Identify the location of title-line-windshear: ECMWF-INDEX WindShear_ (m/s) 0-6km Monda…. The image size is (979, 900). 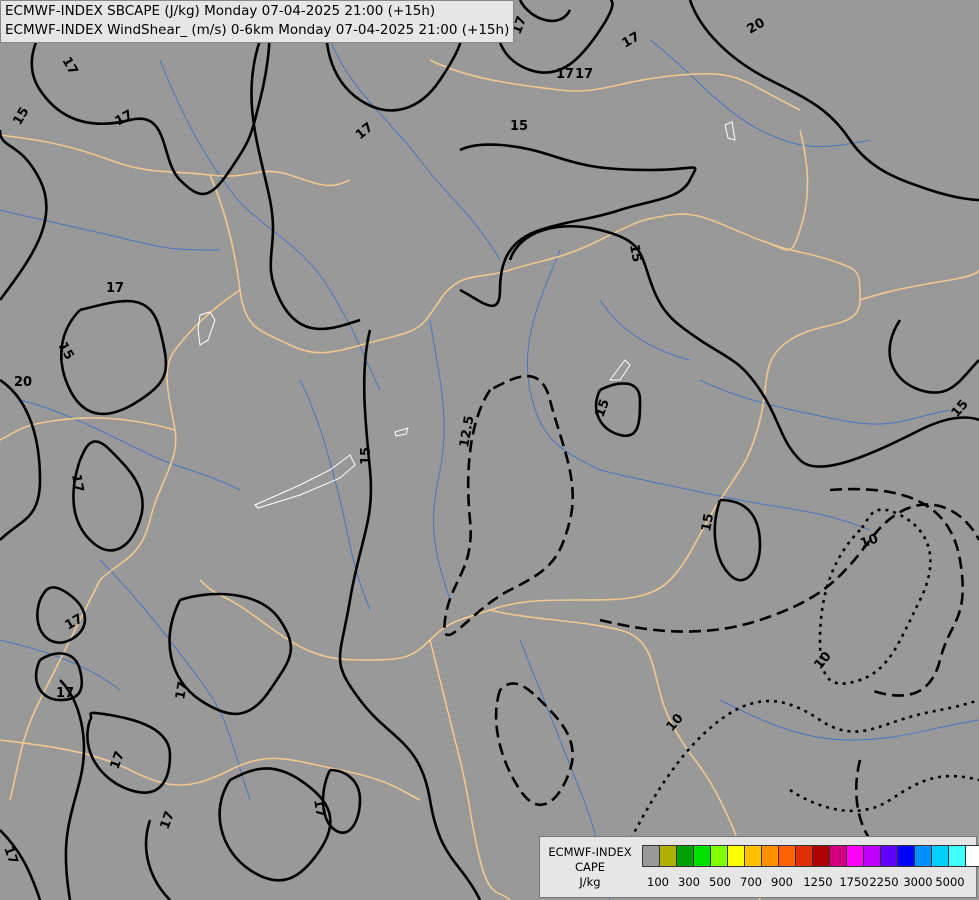
(257, 30).